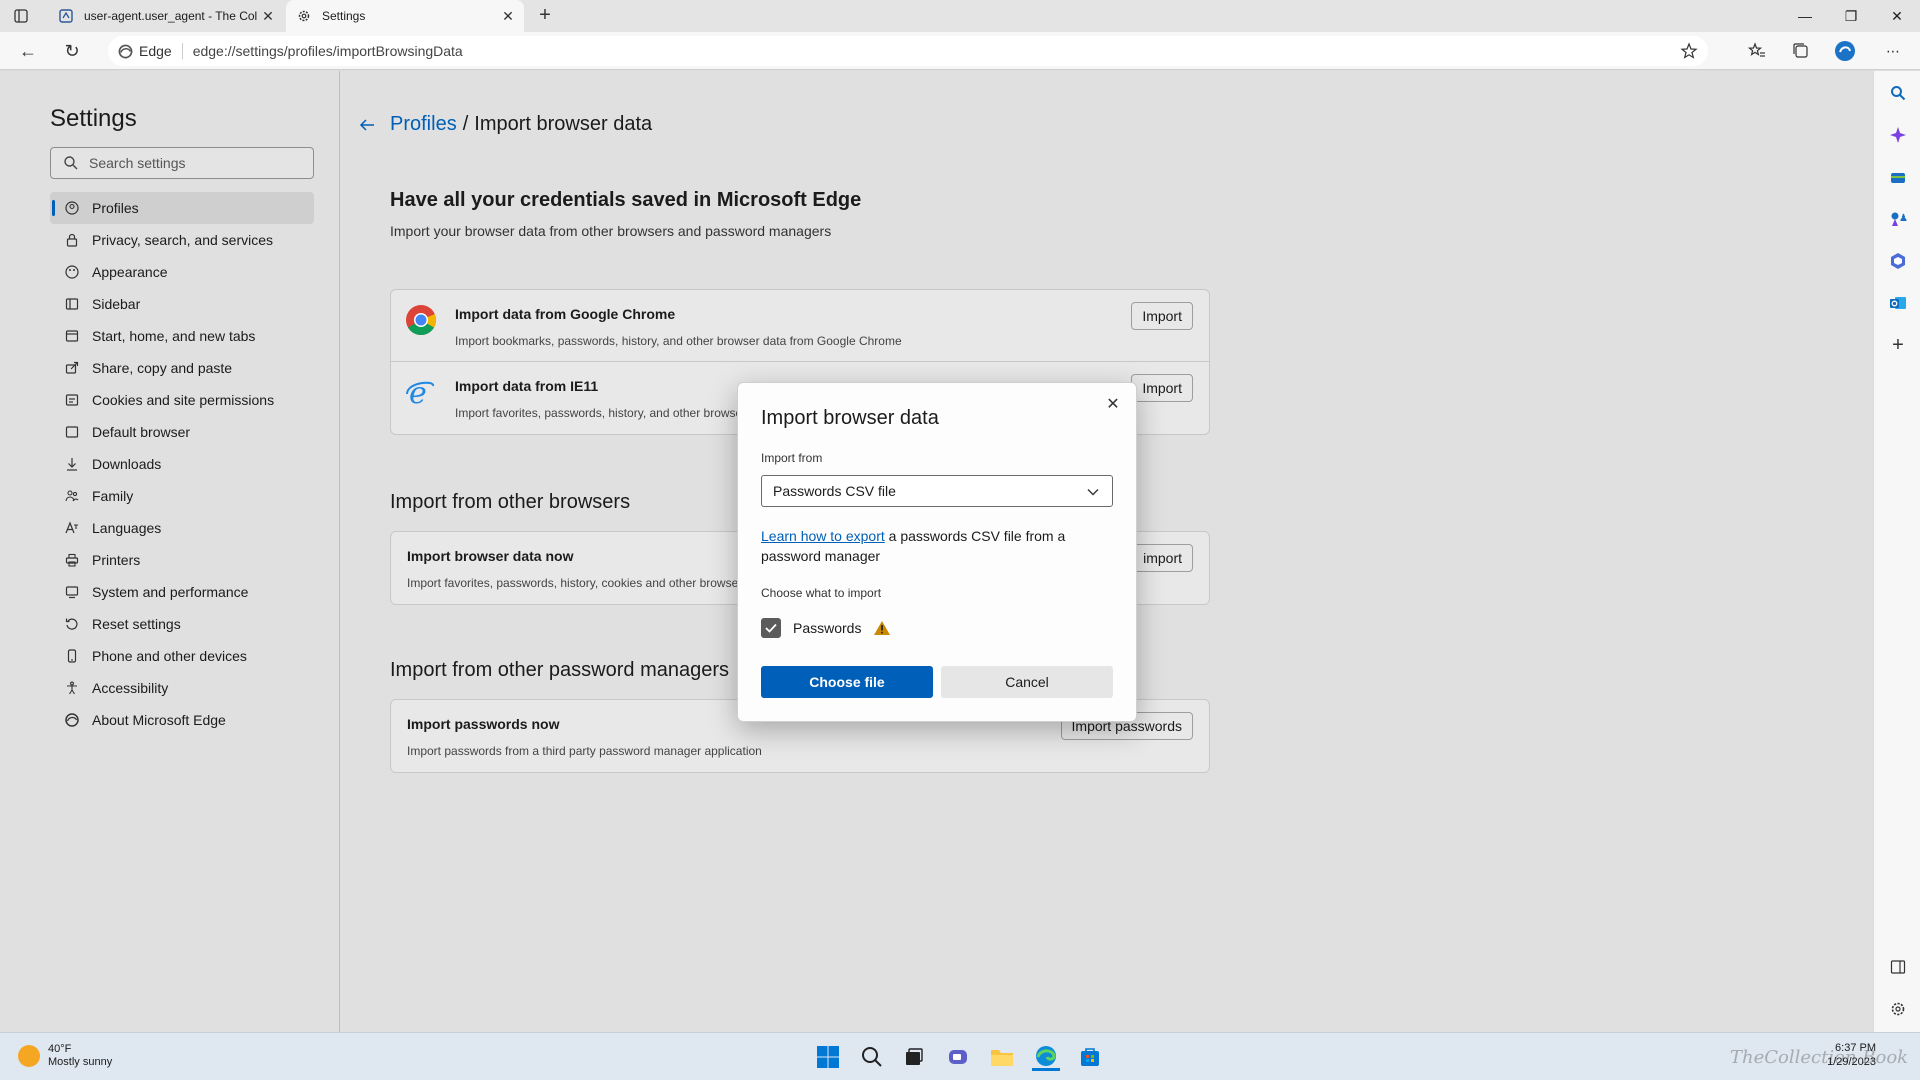 The image size is (1920, 1080). What do you see at coordinates (565, 314) in the screenshot?
I see `import-chrome-title: Import data from Google Chrome` at bounding box center [565, 314].